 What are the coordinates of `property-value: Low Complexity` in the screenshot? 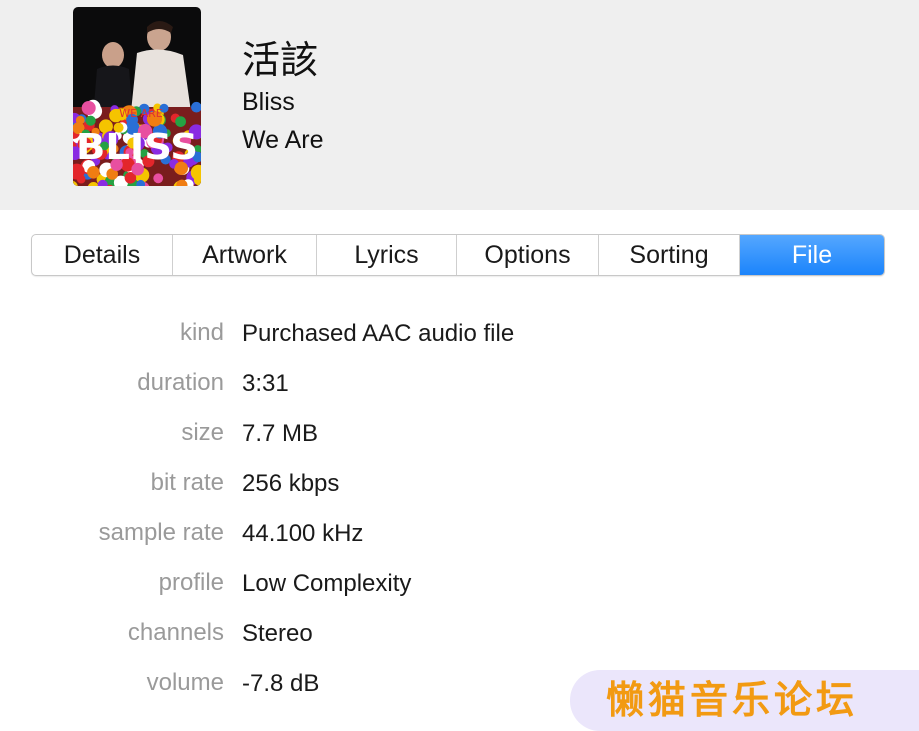 It's located at (327, 583).